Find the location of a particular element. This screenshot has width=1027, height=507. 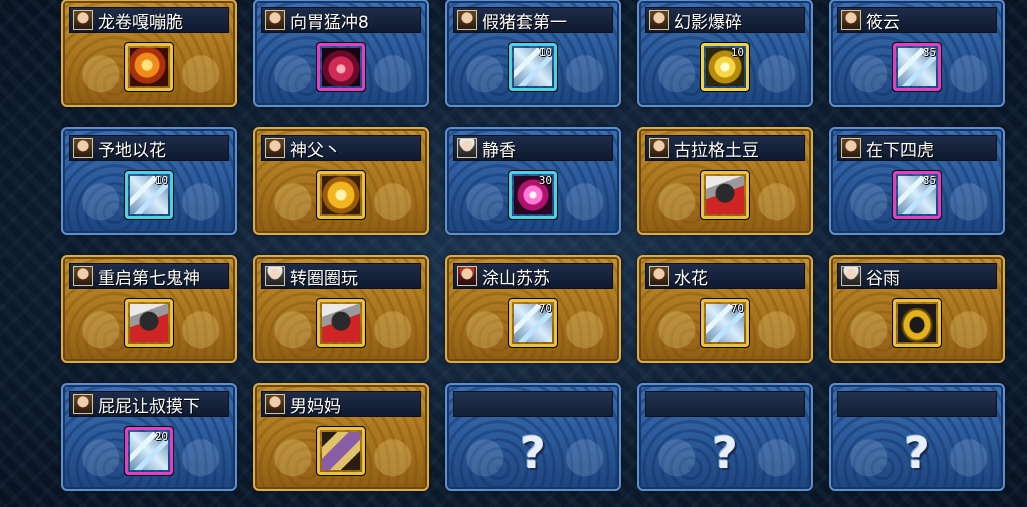

reward-card: 男妈妈 is located at coordinates (341, 437).